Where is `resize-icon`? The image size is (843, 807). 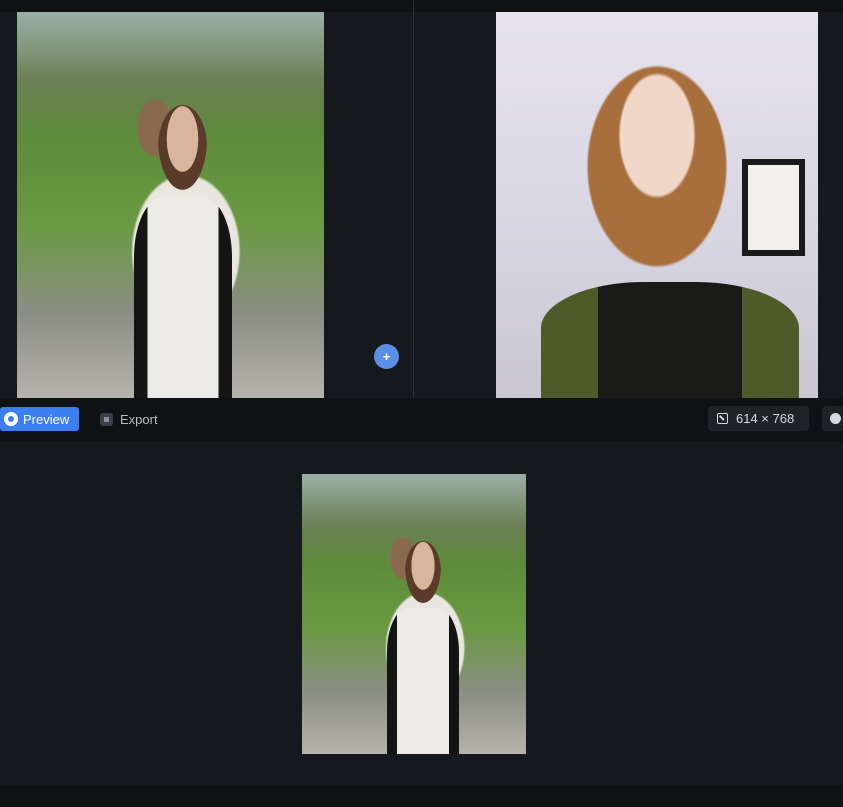 resize-icon is located at coordinates (722, 418).